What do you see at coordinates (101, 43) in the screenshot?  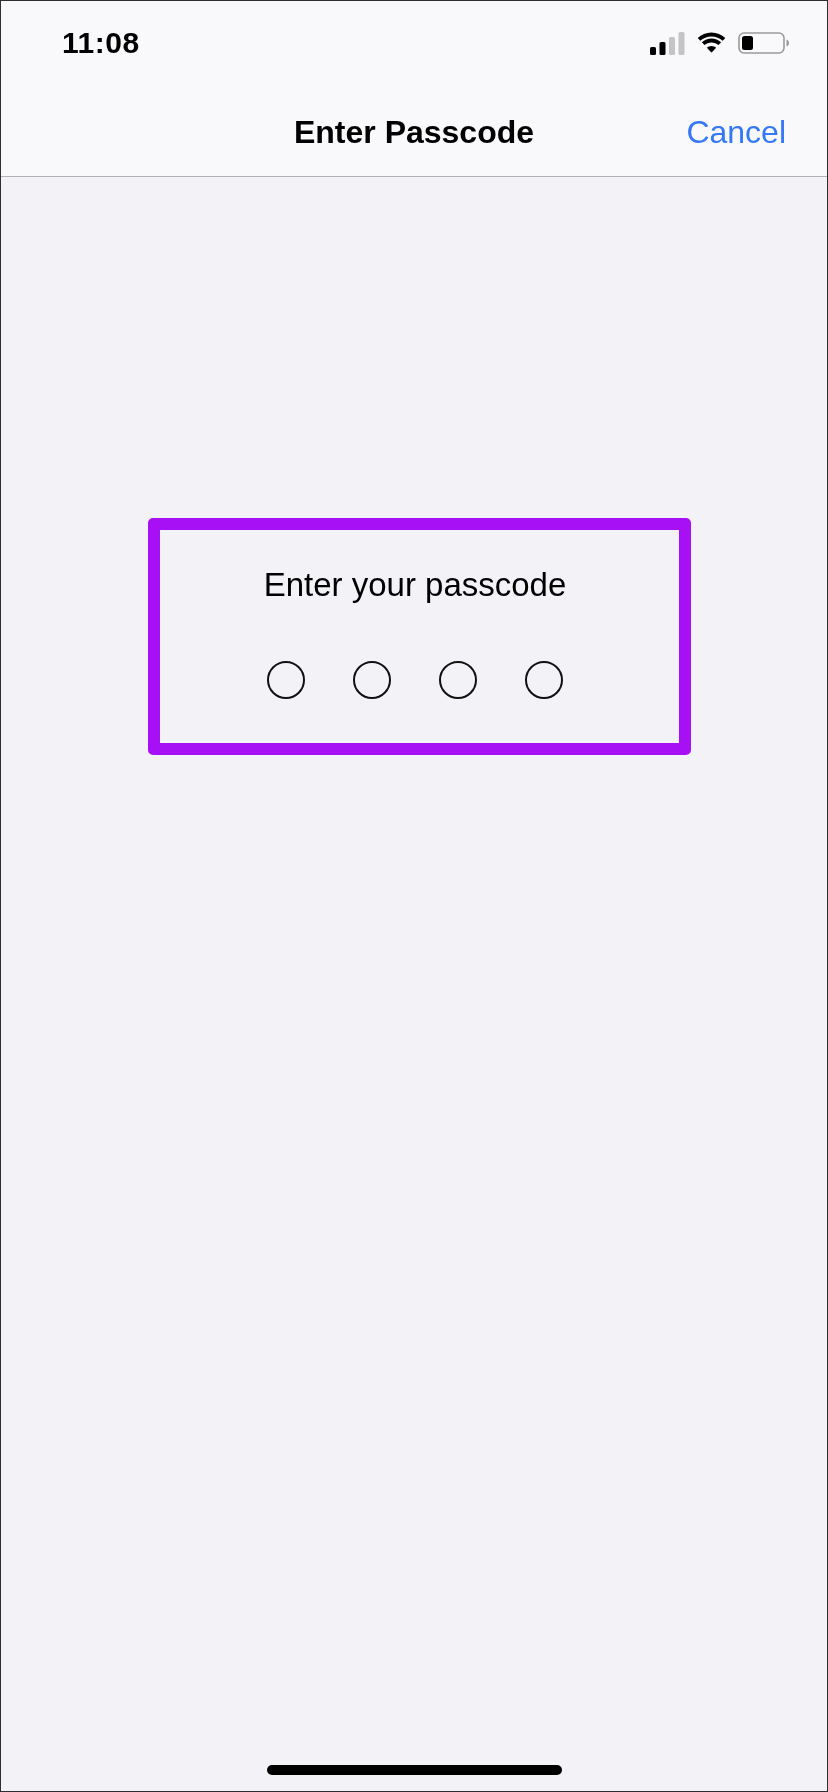 I see `status-time: 11:08` at bounding box center [101, 43].